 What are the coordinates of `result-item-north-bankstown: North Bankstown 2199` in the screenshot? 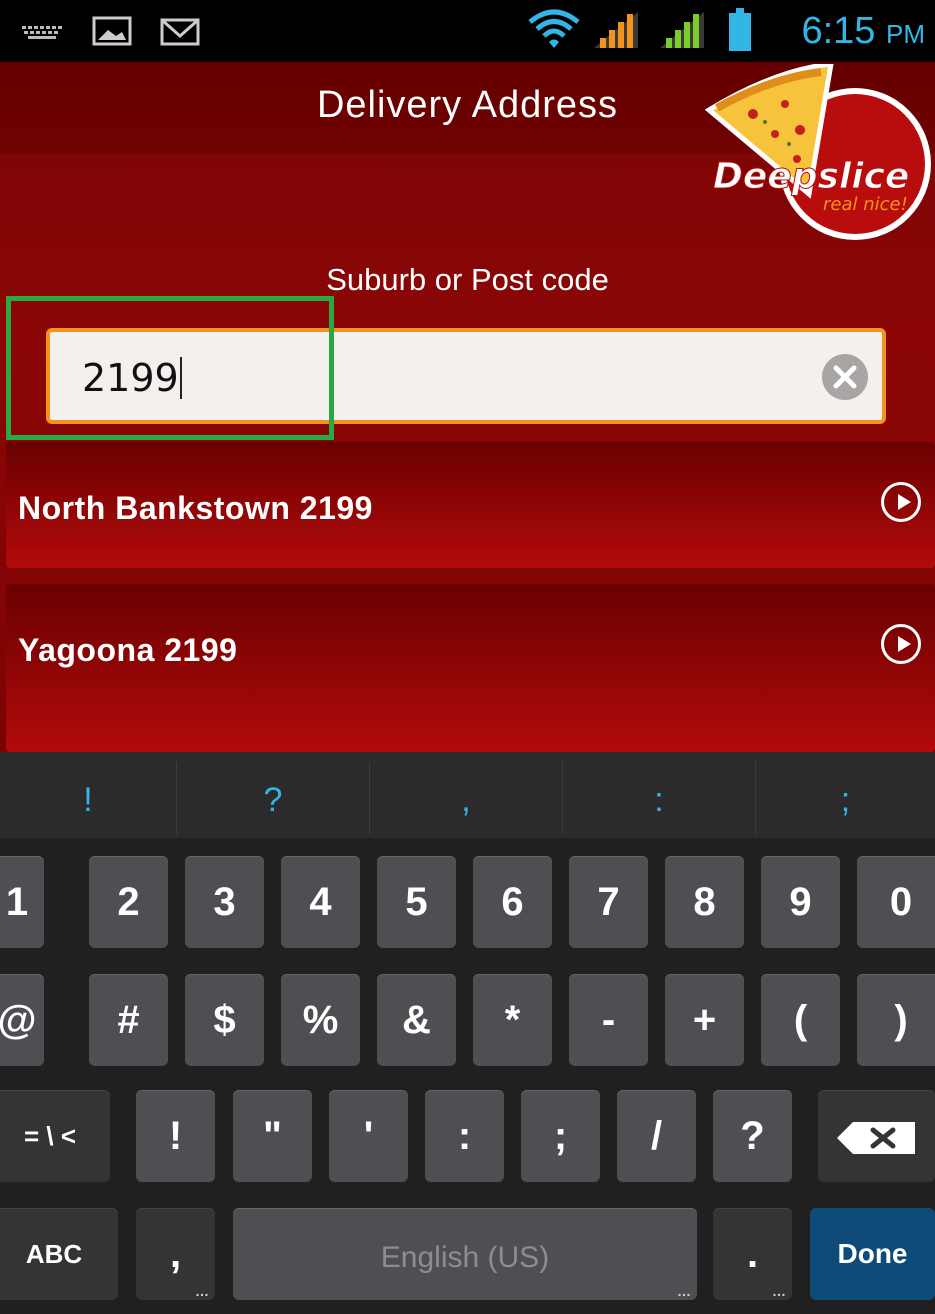 It's located at (470, 505).